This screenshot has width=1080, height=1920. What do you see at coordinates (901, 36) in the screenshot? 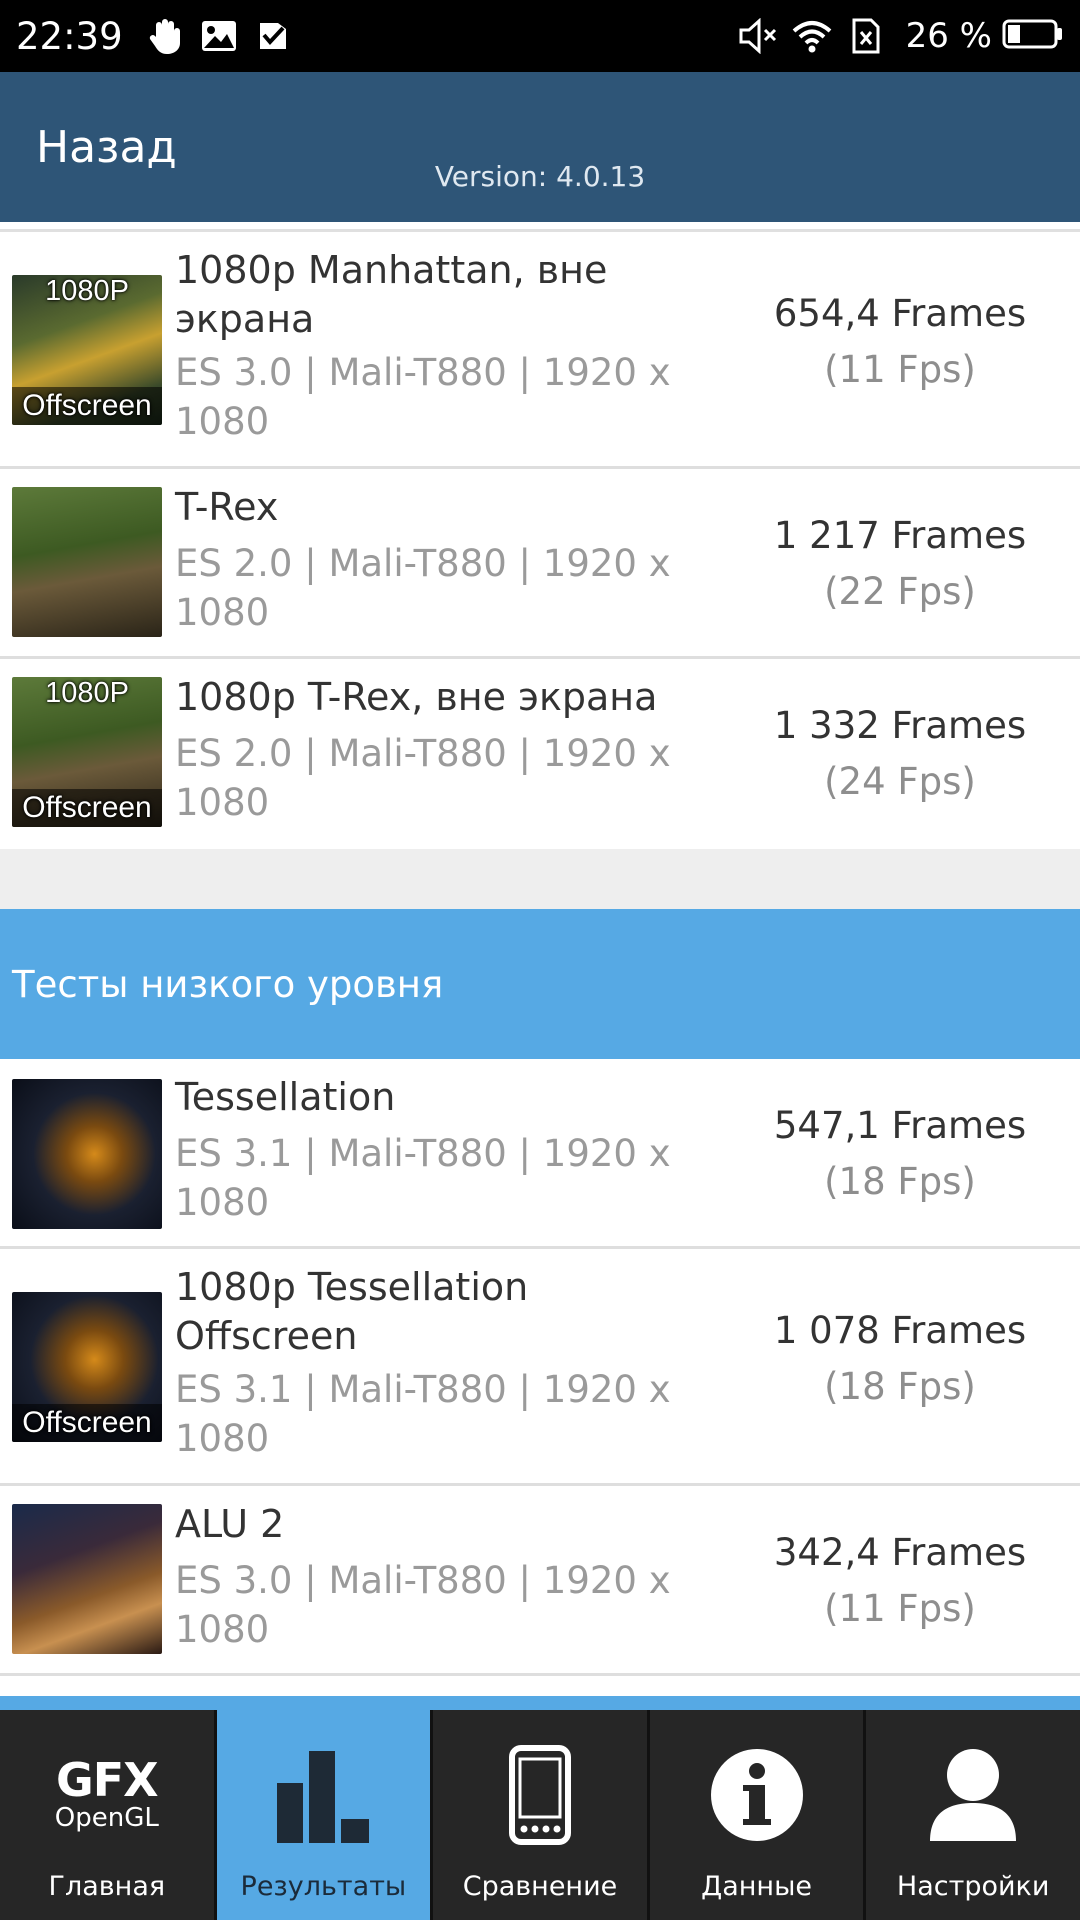
I see `status-right: 26 %` at bounding box center [901, 36].